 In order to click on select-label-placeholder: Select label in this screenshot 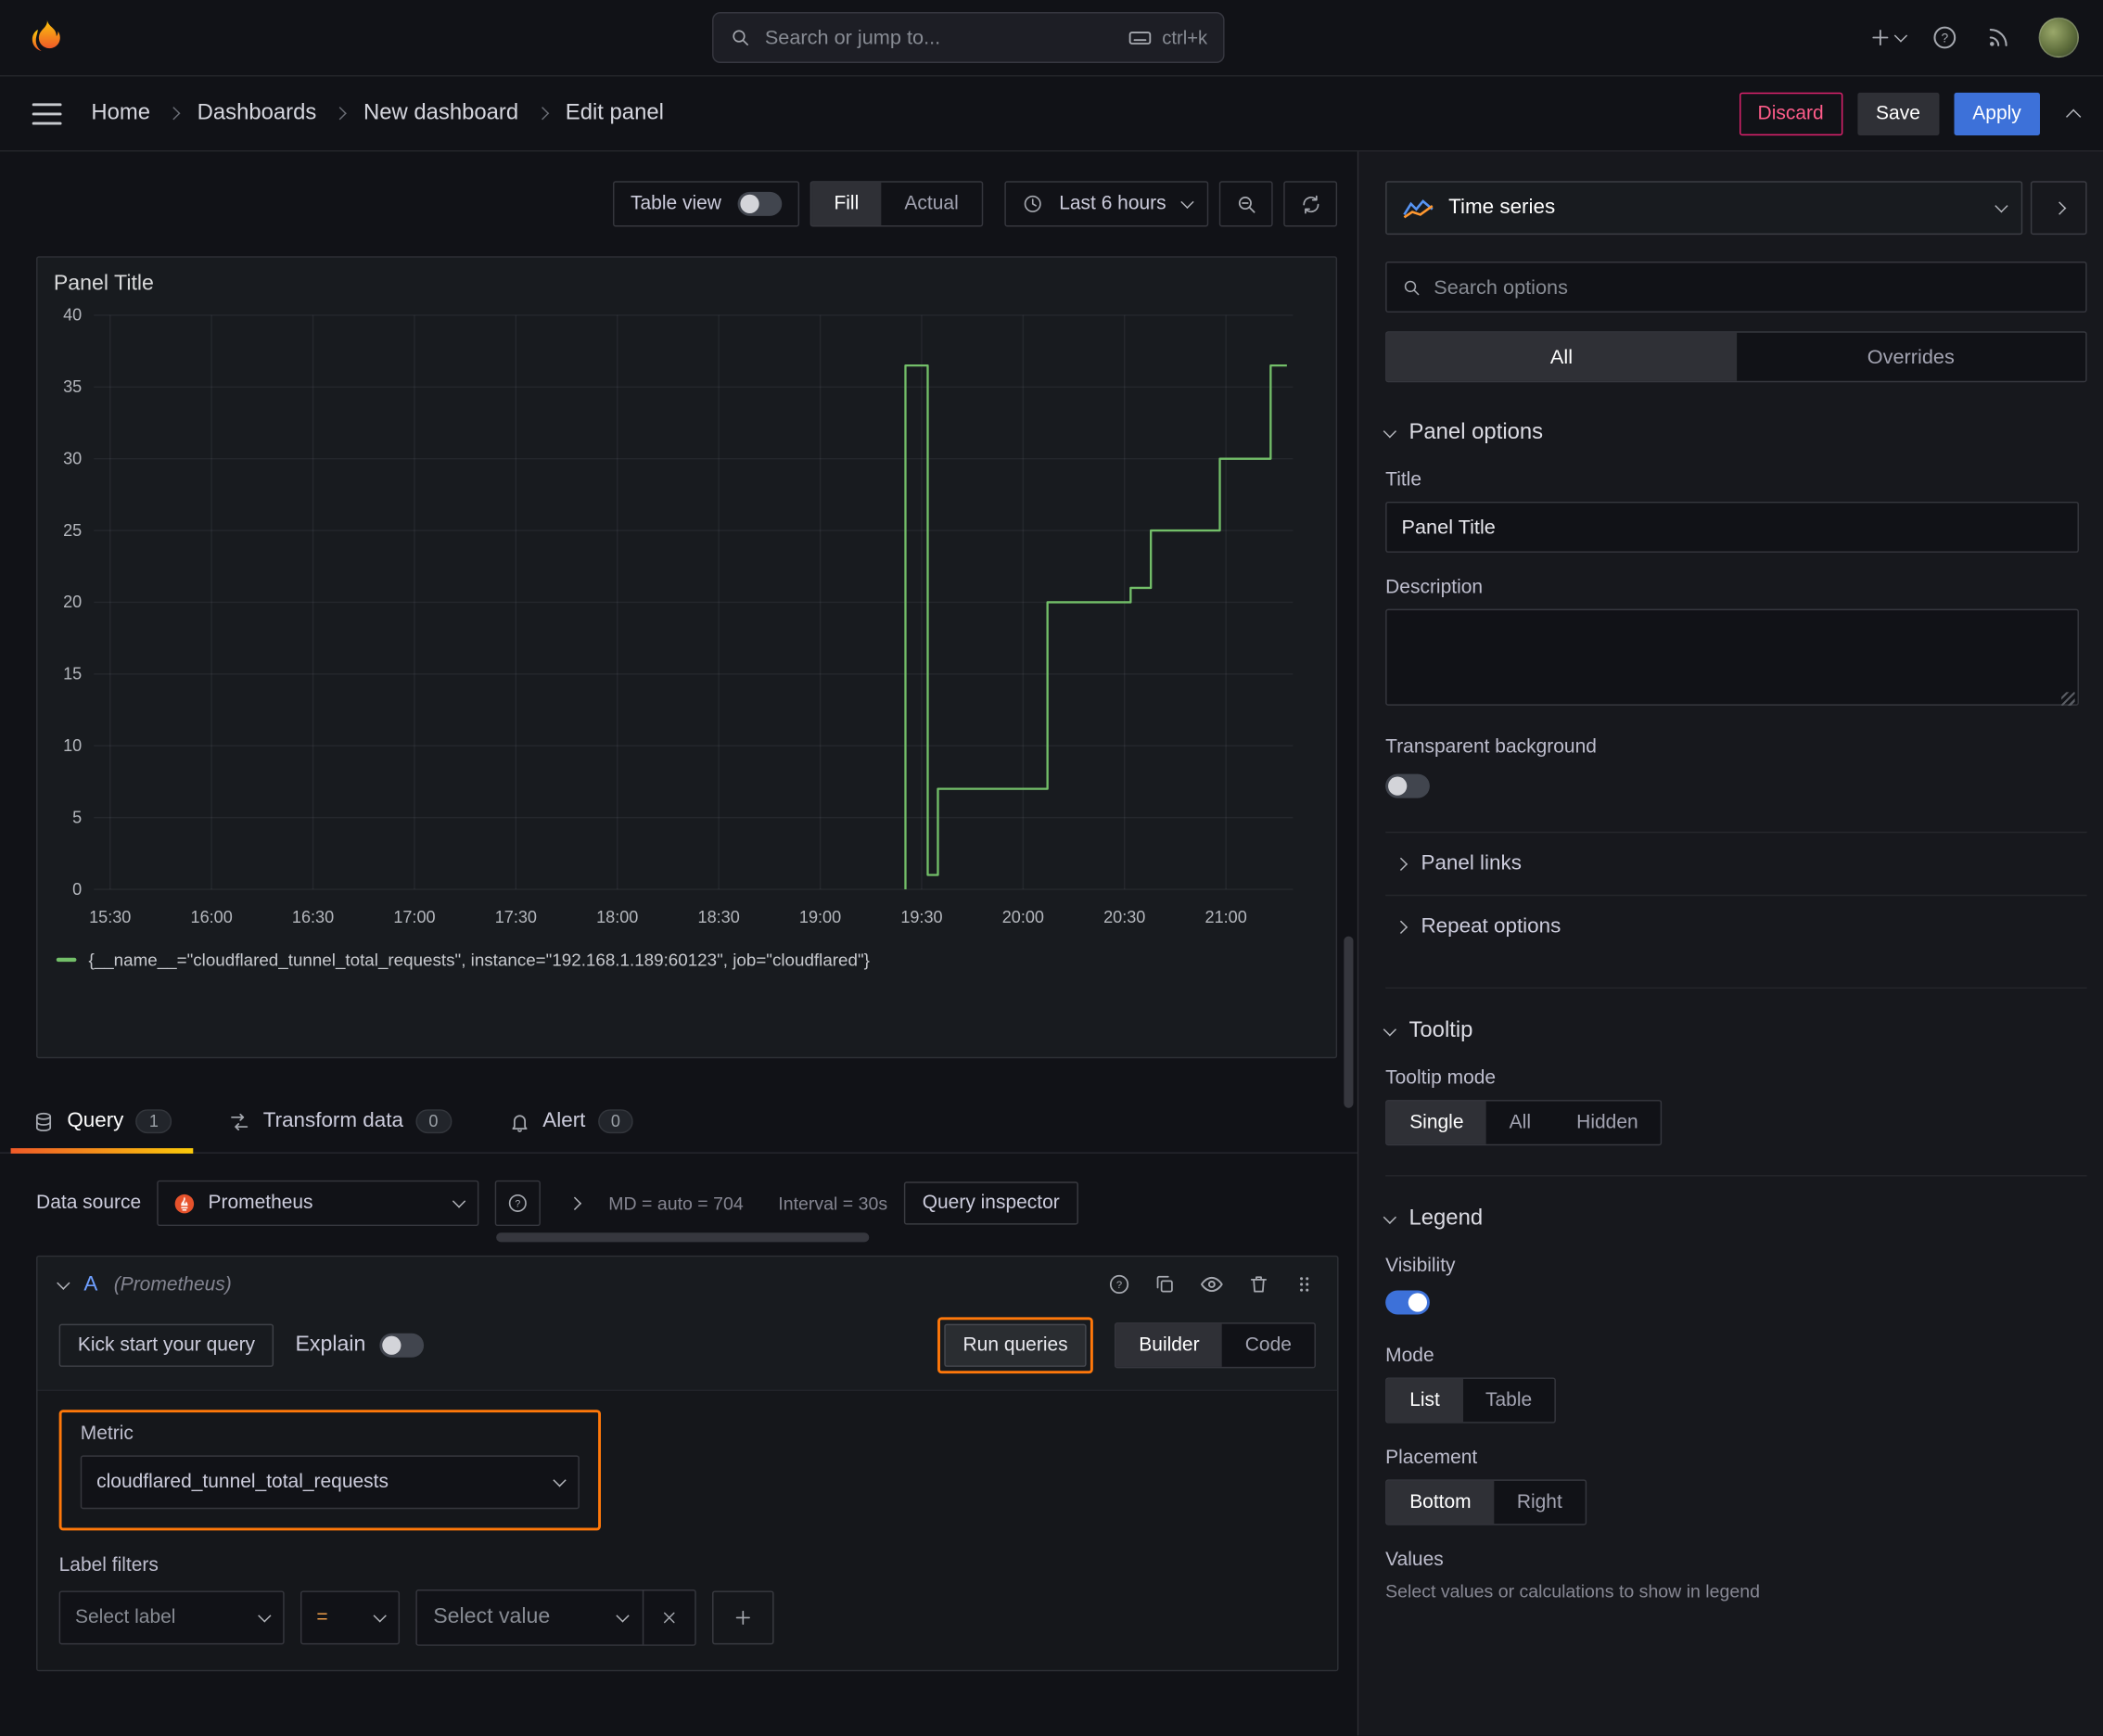, I will do `click(125, 1617)`.